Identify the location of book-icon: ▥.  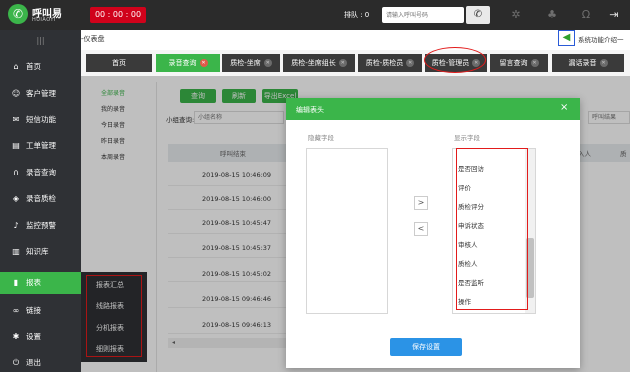
(16, 251).